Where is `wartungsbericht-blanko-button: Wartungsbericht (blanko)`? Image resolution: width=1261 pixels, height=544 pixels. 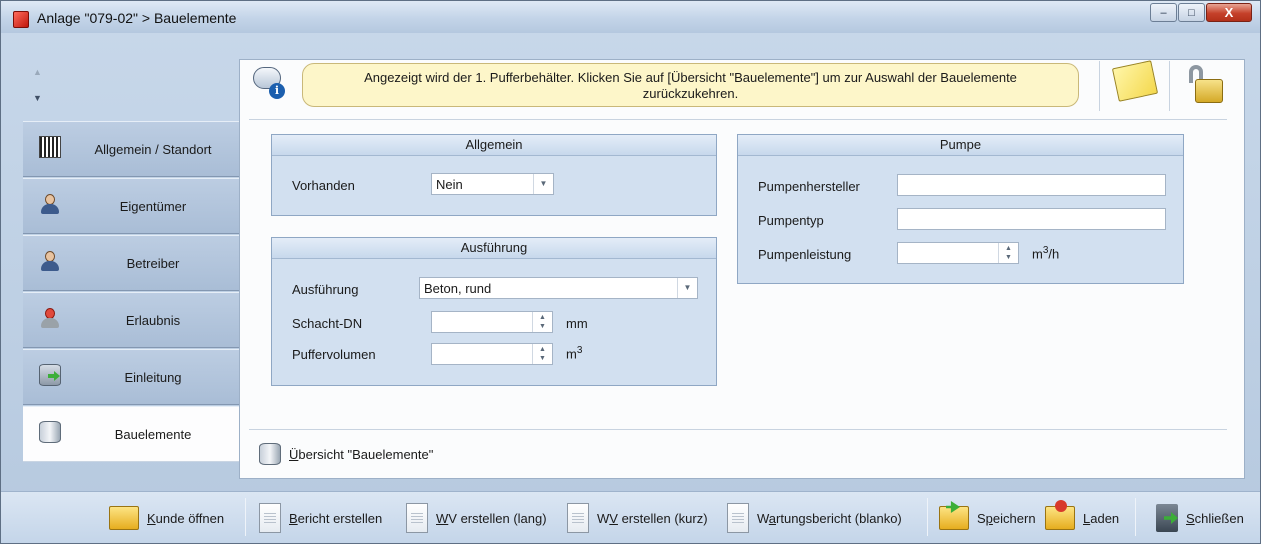
wartungsbericht-blanko-button: Wartungsbericht (blanko) is located at coordinates (814, 518).